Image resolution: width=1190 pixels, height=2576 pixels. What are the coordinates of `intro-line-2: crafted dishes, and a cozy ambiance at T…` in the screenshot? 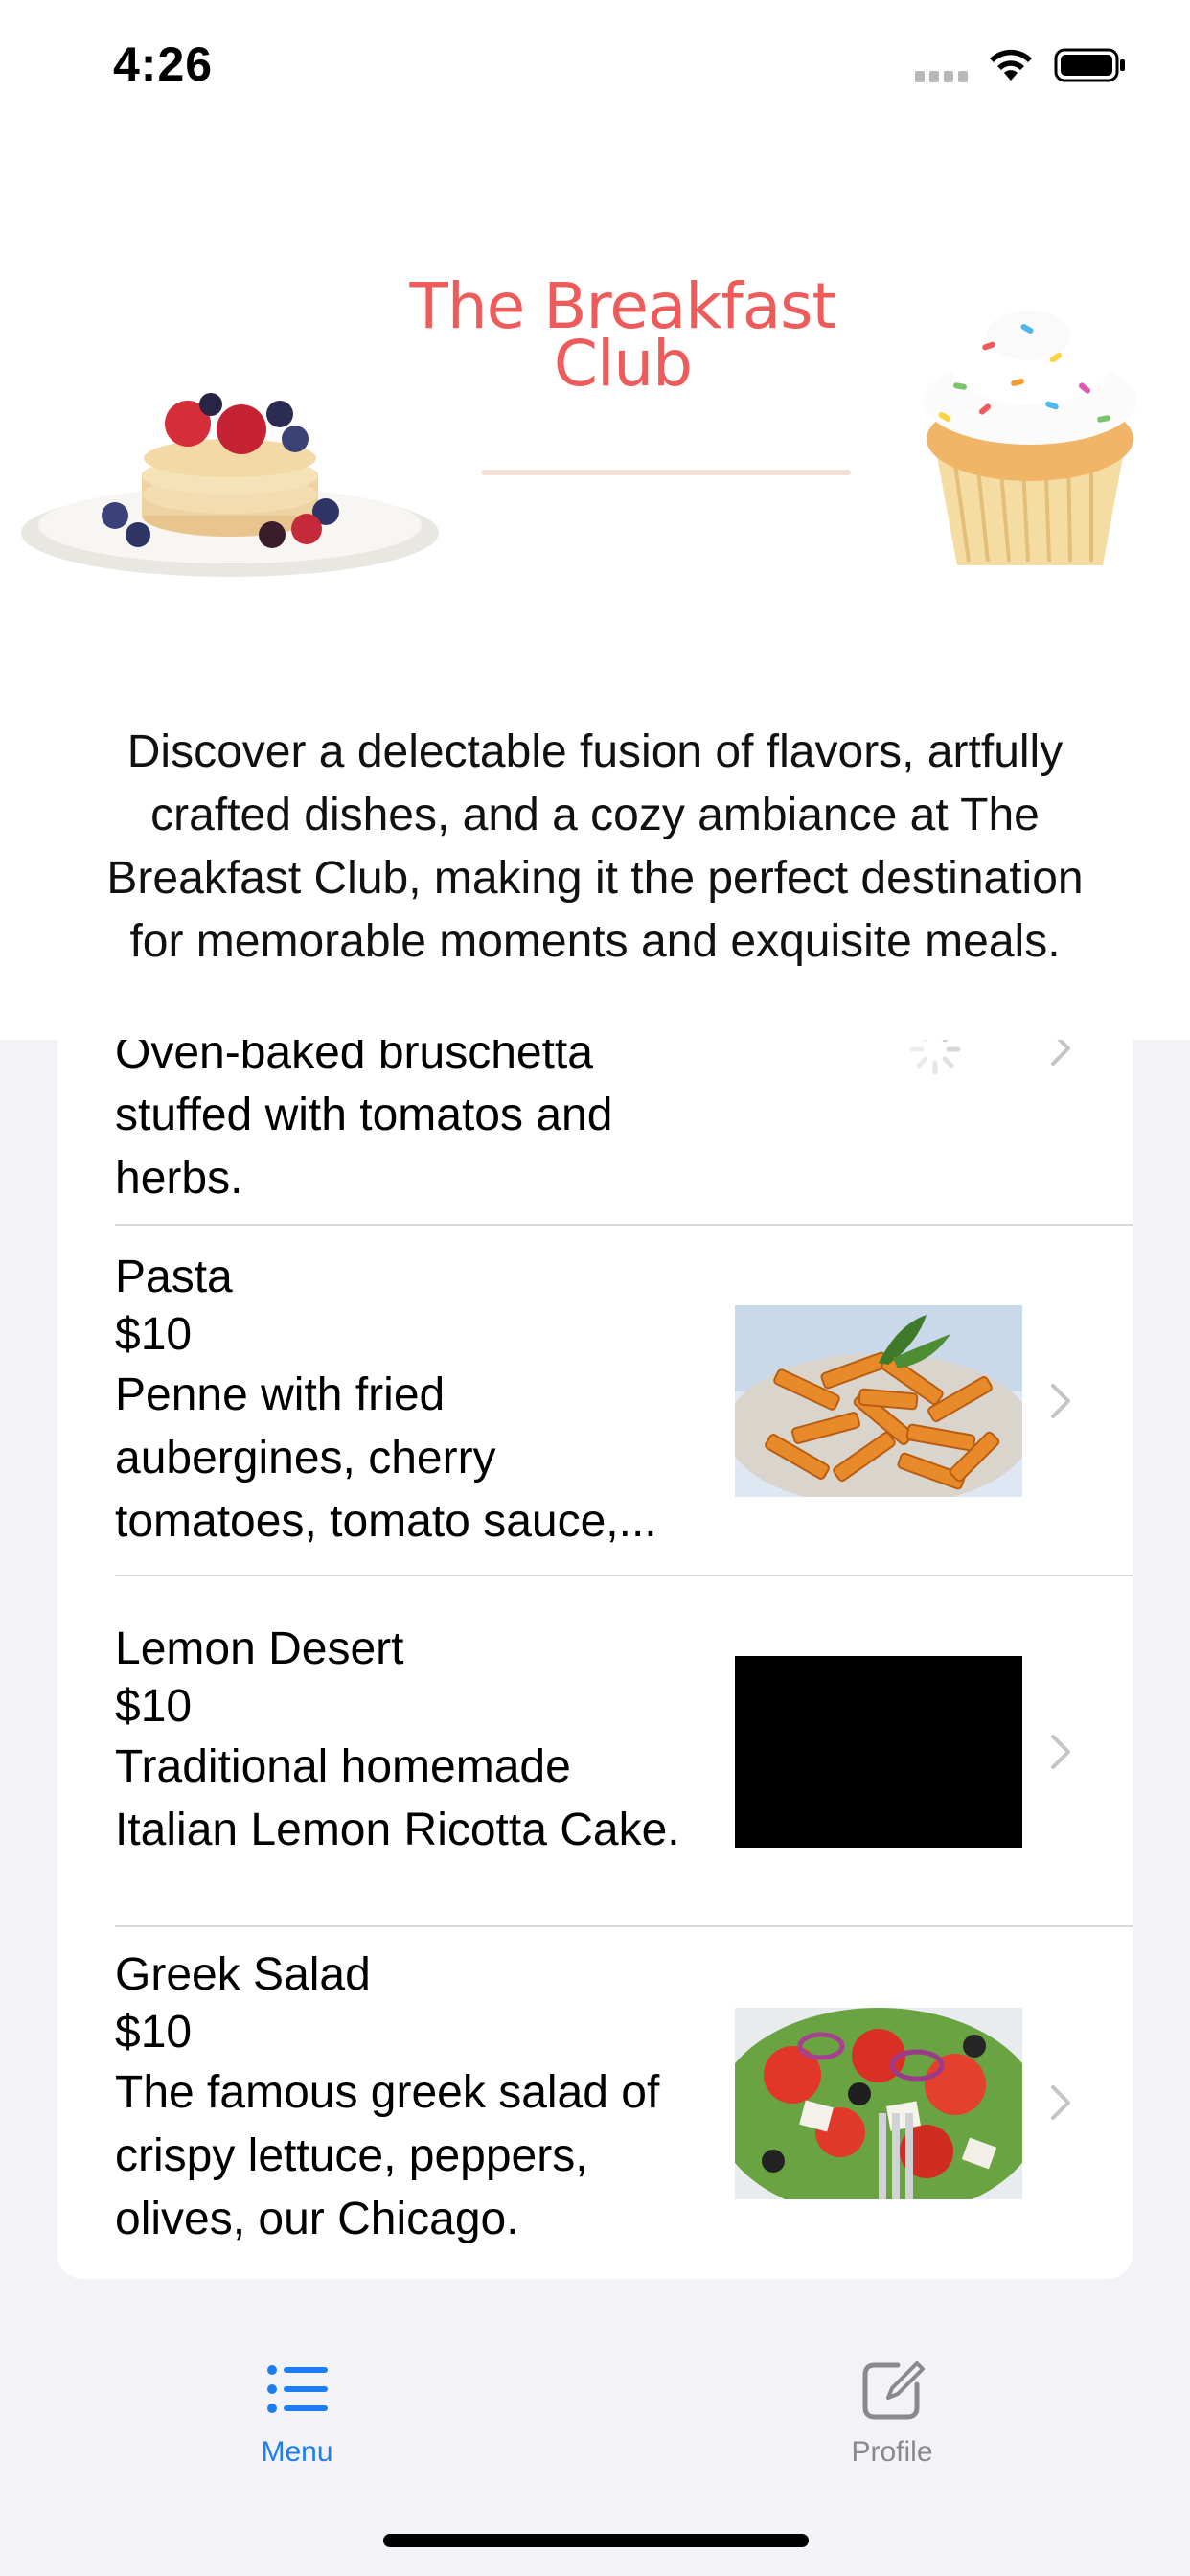 It's located at (595, 815).